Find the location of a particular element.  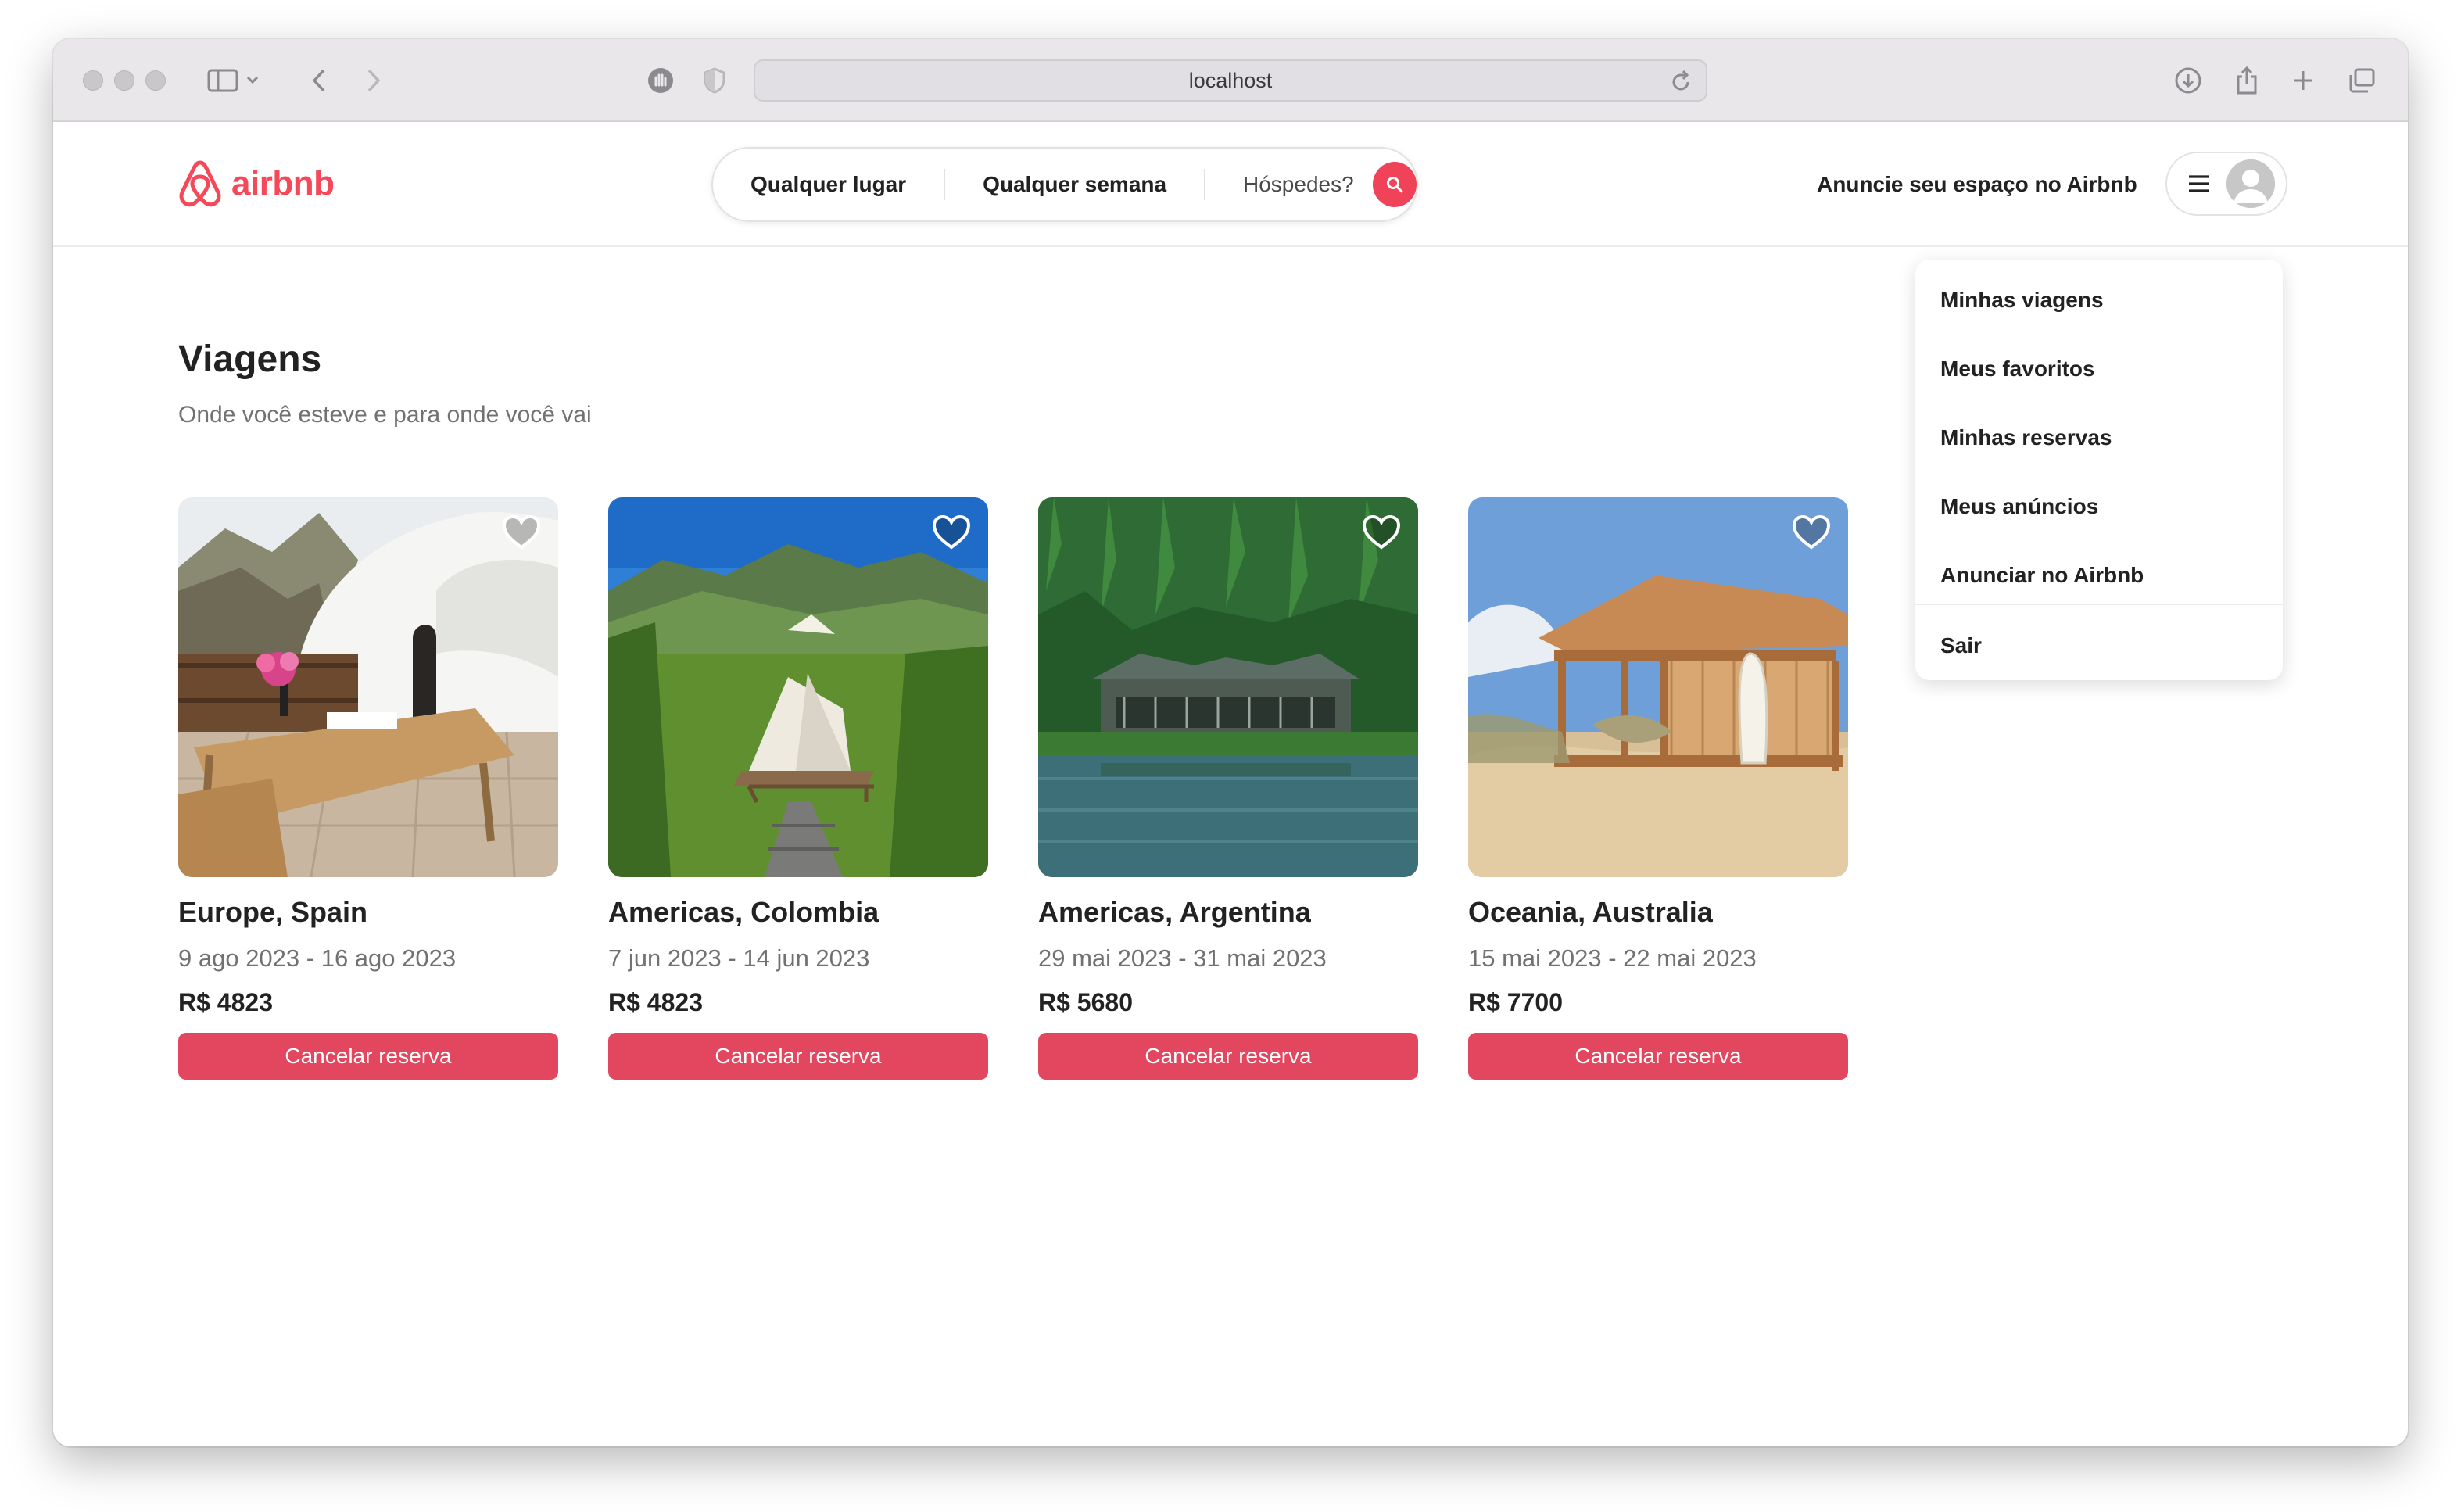

trip-dates: 15 mai 2023 - 22 mai 2023 is located at coordinates (1612, 958).